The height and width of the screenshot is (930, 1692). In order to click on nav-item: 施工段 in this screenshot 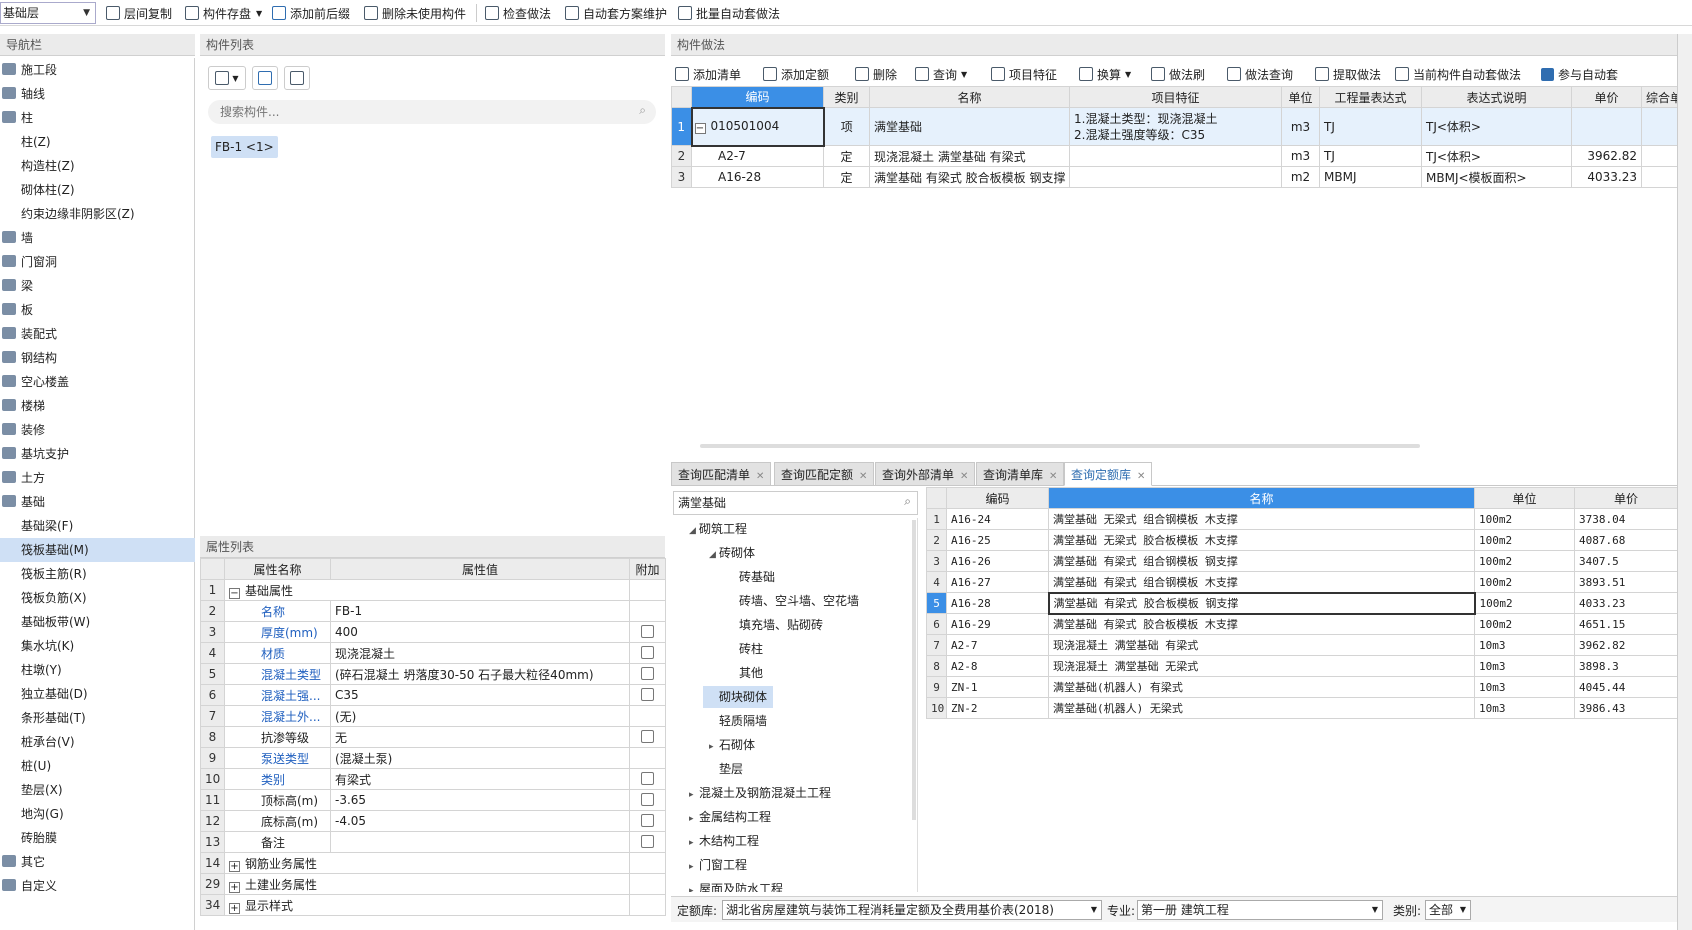, I will do `click(97, 70)`.